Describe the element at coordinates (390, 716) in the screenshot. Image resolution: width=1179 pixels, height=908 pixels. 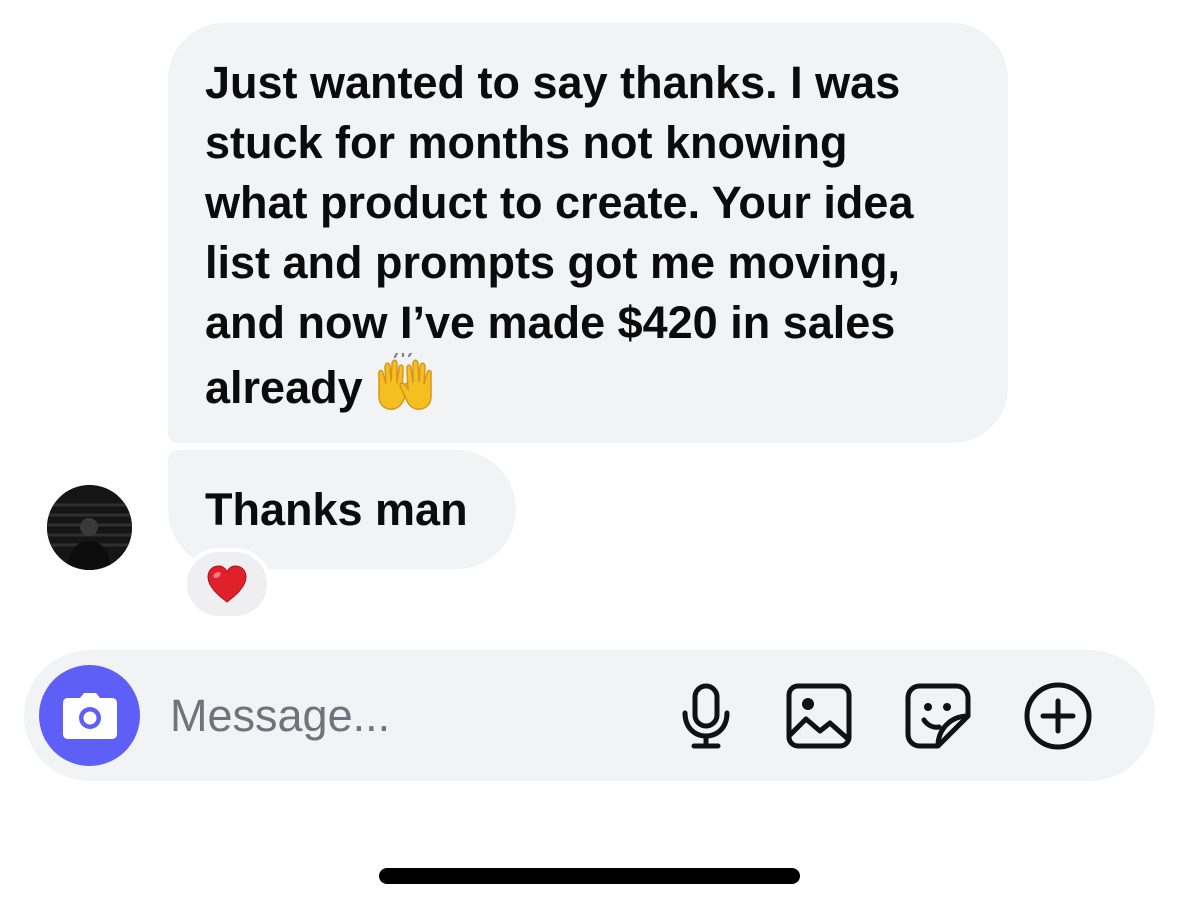
I see `message-input` at that location.